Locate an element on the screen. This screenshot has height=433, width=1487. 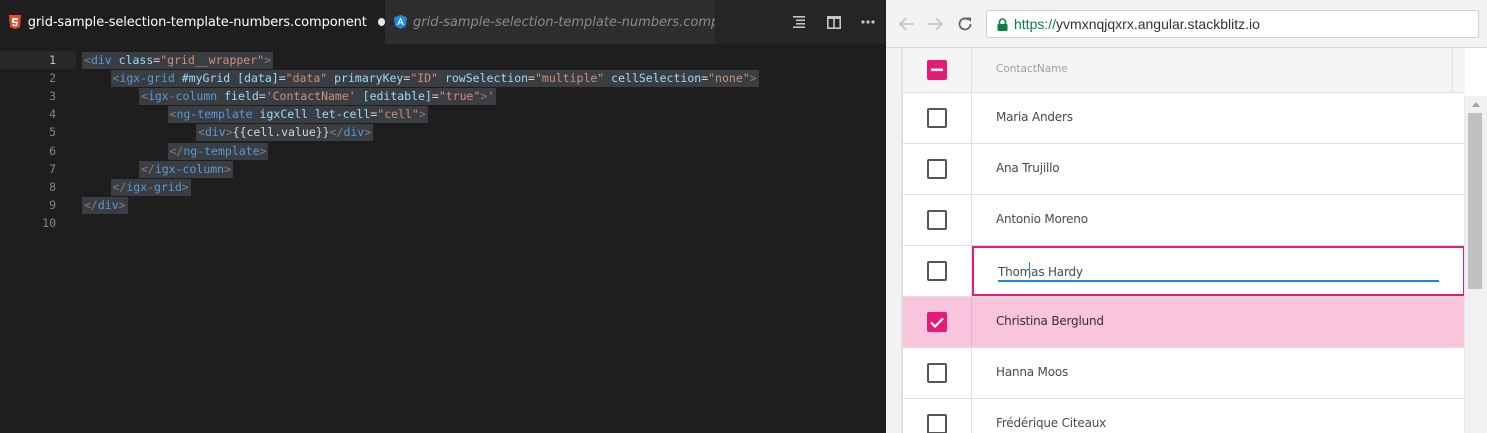
cell-contactname: Frédérique Citeaux is located at coordinates (1051, 423).